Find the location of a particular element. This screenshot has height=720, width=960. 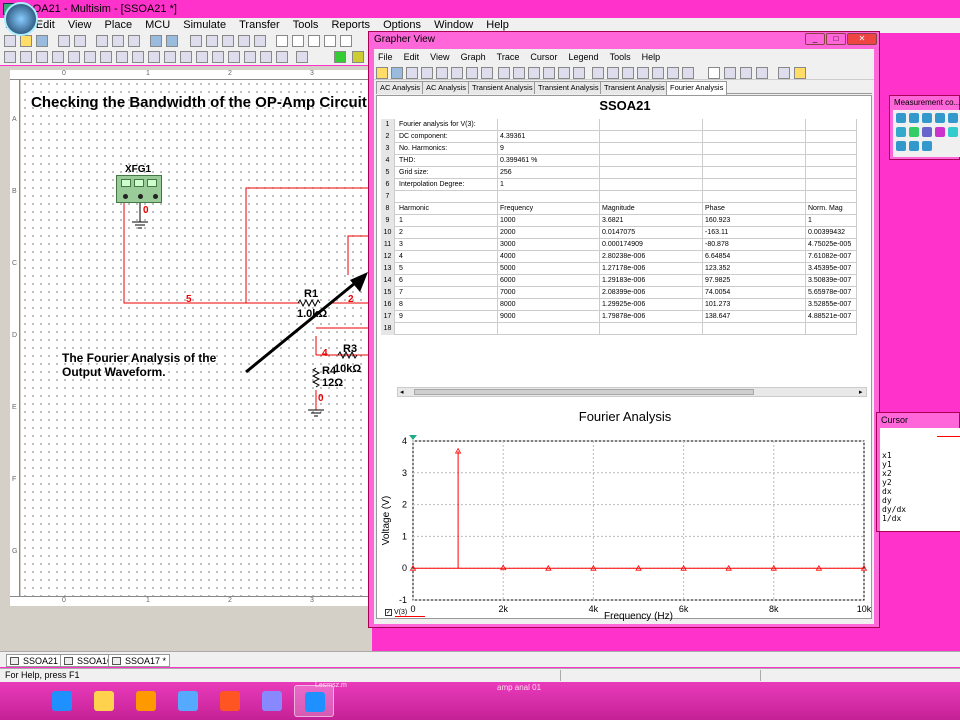

table-row: 13 5 5000 1.27178e-006 123.352 3.45395e-007 is located at coordinates (619, 269).